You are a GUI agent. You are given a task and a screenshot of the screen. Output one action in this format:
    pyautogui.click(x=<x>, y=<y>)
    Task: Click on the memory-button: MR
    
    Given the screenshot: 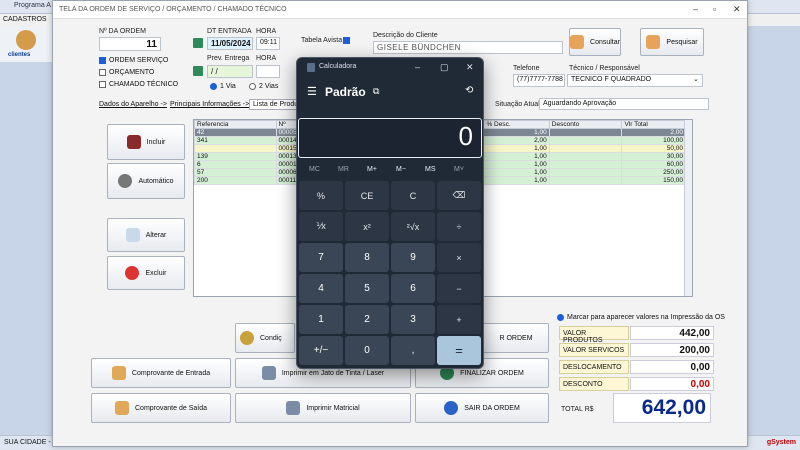 What is the action you would take?
    pyautogui.click(x=343, y=169)
    